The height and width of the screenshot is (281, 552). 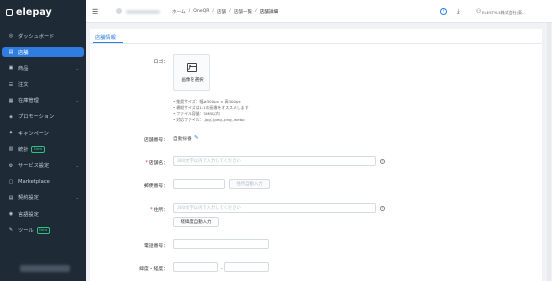 What do you see at coordinates (11, 165) in the screenshot?
I see `service-settings-icon: ⚙` at bounding box center [11, 165].